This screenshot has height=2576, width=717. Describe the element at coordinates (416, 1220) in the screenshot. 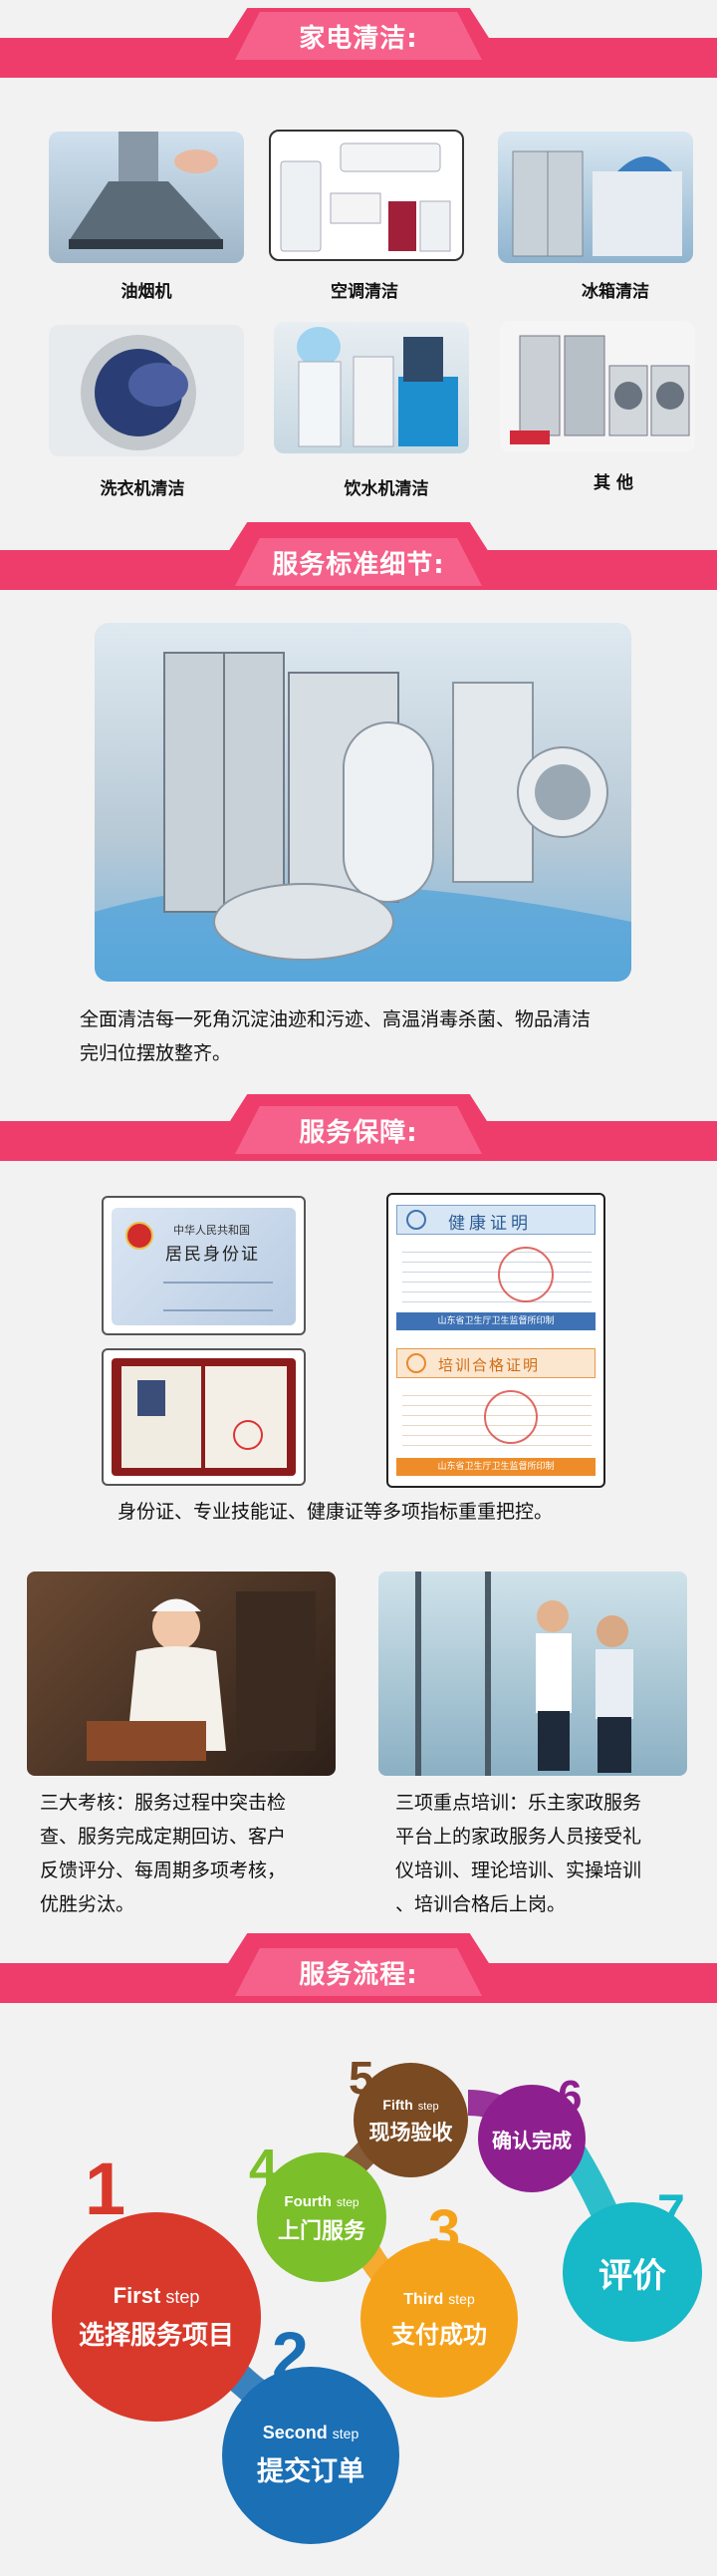

I see `health-cert-emblem-icon` at that location.